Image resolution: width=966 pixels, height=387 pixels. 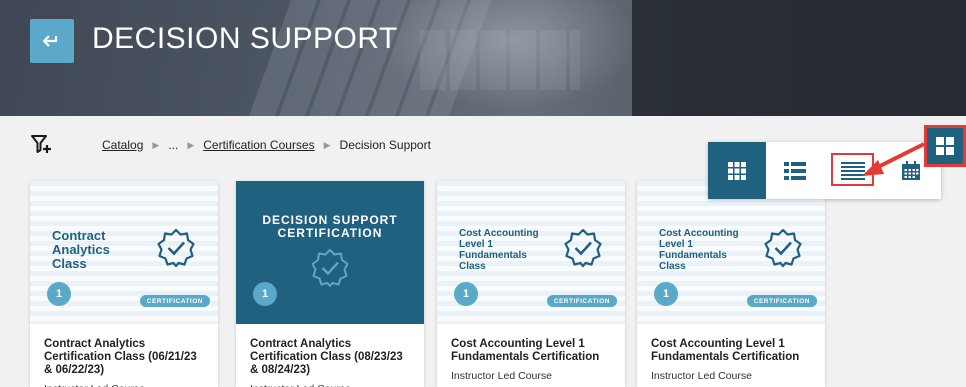 I want to click on back-arrow-icon, so click(x=50, y=41).